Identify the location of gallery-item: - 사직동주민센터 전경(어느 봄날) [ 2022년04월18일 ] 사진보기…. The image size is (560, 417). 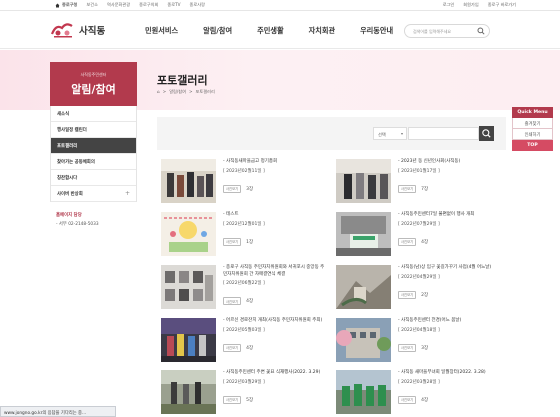
(420, 344).